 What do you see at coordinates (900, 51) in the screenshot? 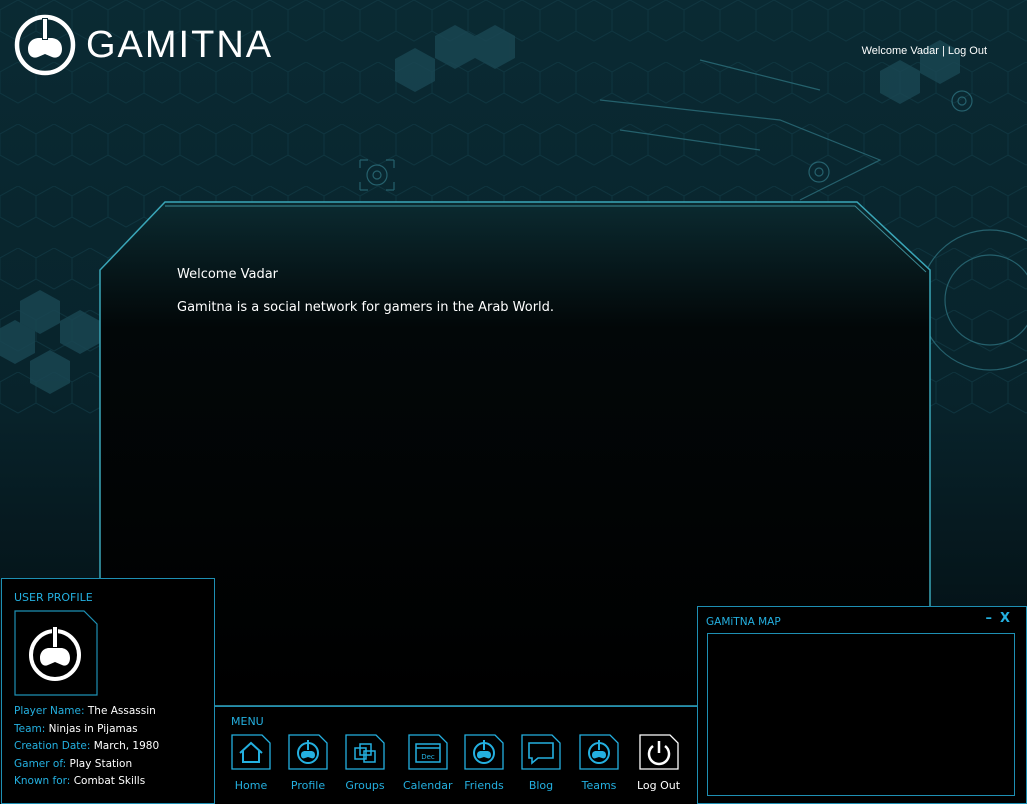
I see `welcome-text: Welcome Vadar` at bounding box center [900, 51].